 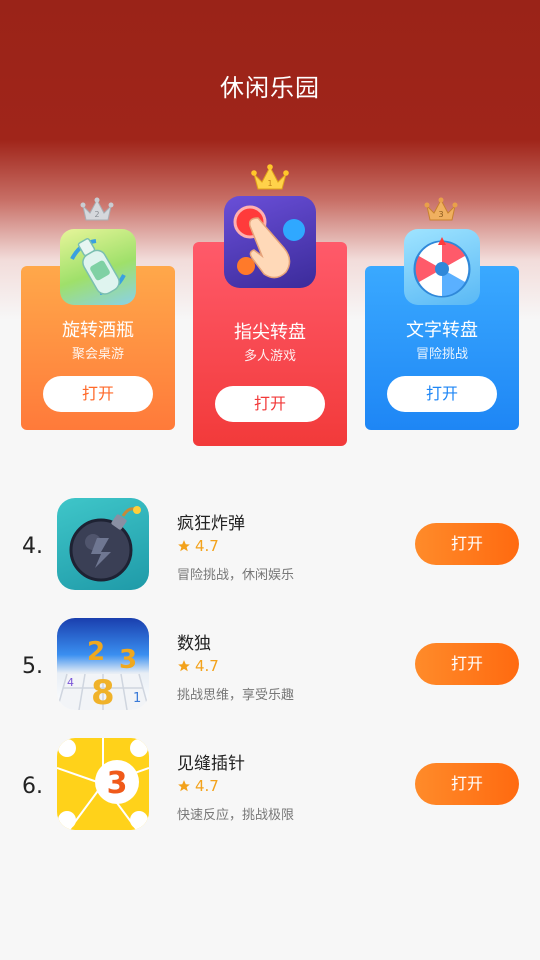 I want to click on open-button-wheel: 打开, so click(x=442, y=394).